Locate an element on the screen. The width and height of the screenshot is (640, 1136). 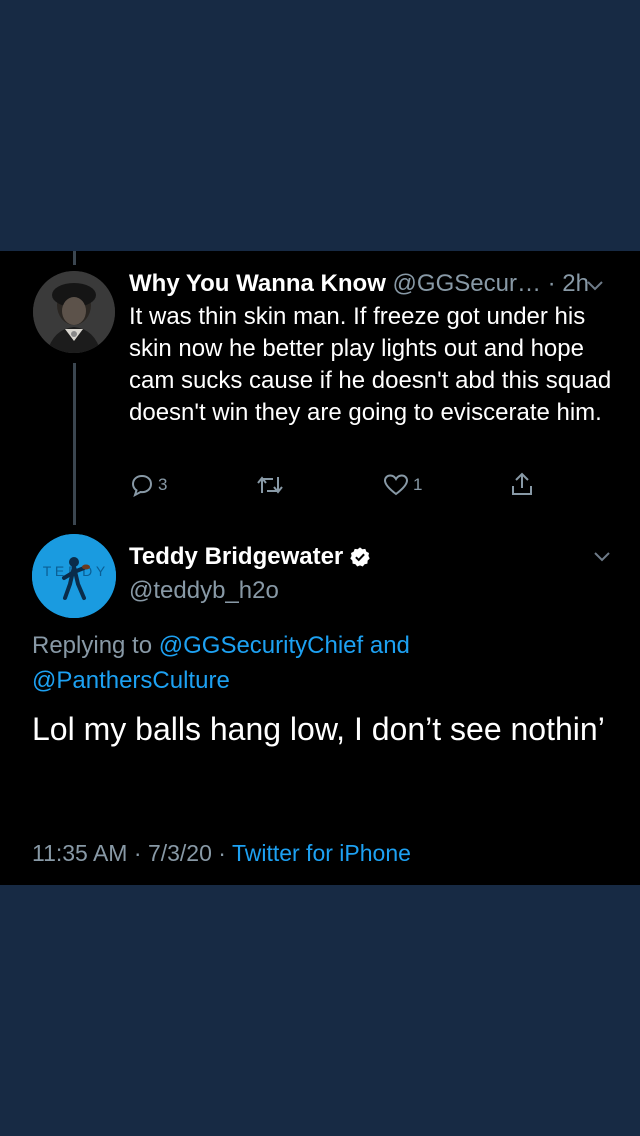
reply-mention-link-1: @GGSecurityChief is located at coordinates (261, 645).